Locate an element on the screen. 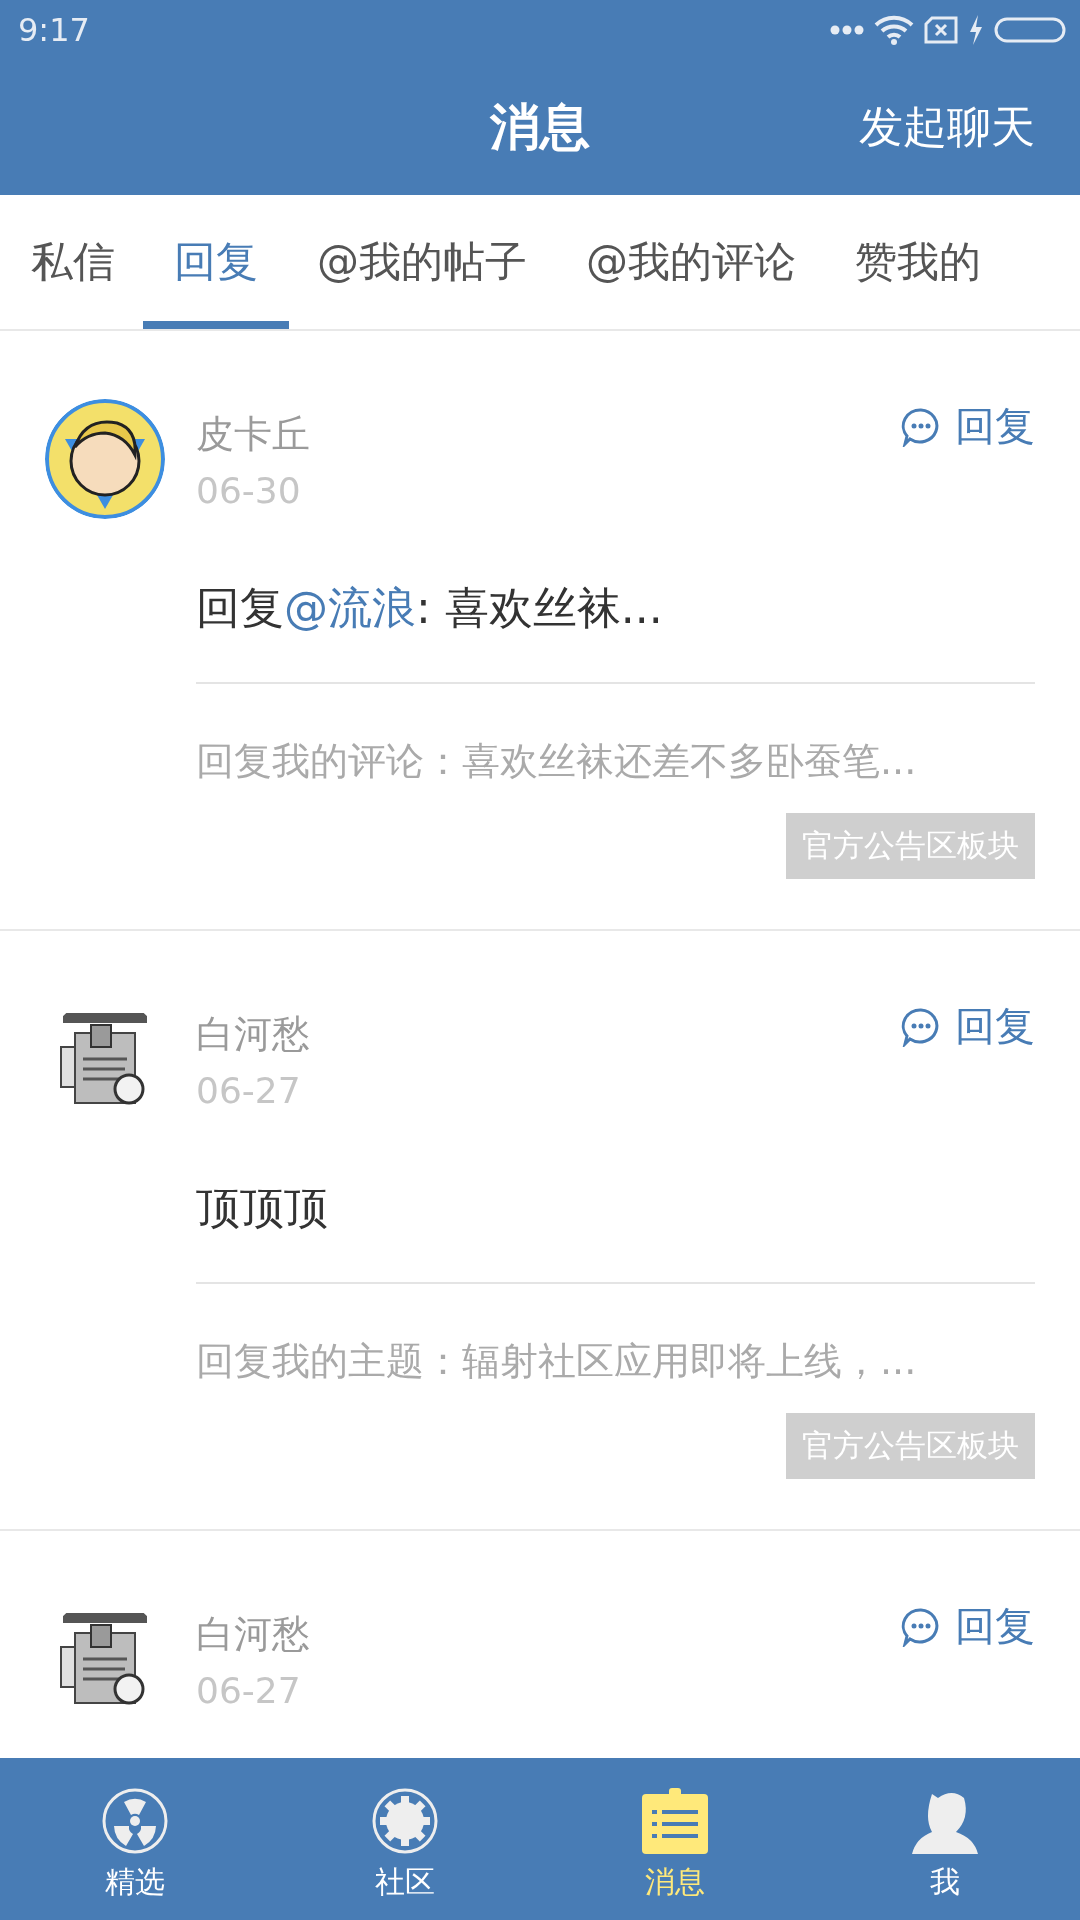  page-title: 消息 is located at coordinates (540, 127).